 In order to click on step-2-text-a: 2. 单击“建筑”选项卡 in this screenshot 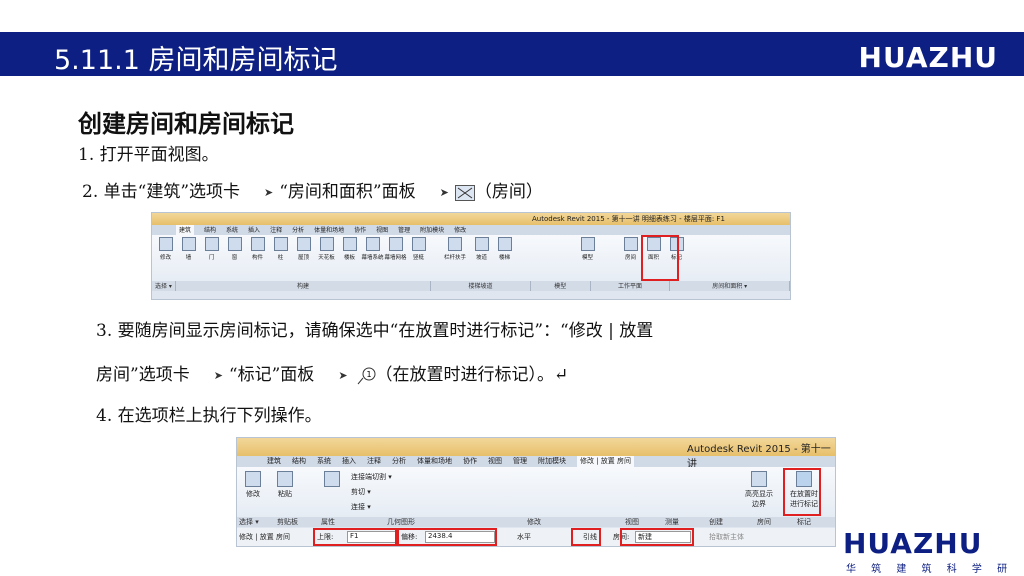, I will do `click(161, 192)`.